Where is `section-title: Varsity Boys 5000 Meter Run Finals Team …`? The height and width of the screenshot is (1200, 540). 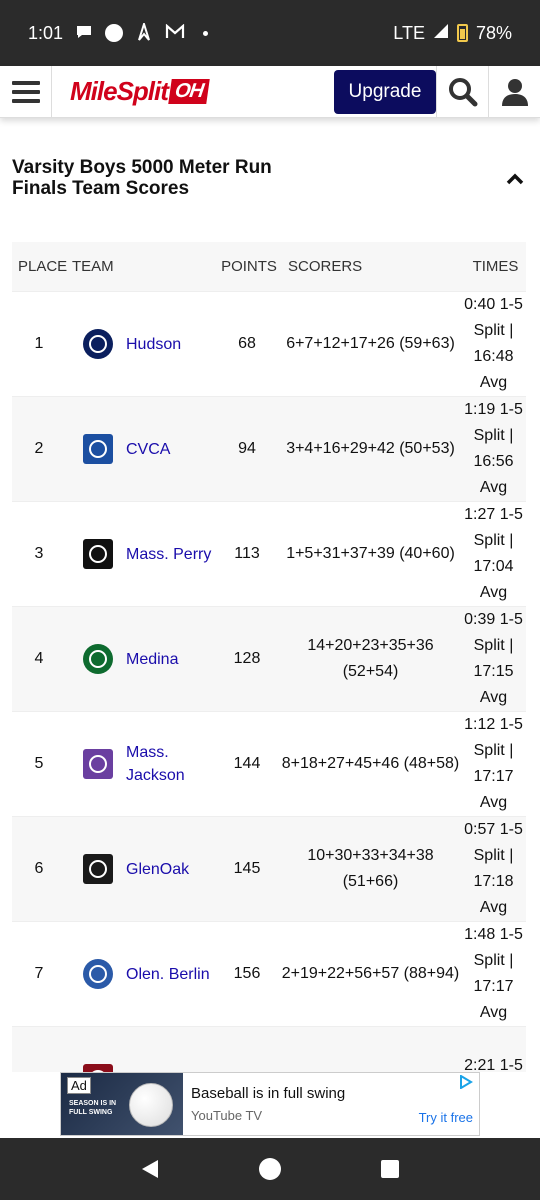
section-title: Varsity Boys 5000 Meter Run Finals Team … is located at coordinates (162, 178).